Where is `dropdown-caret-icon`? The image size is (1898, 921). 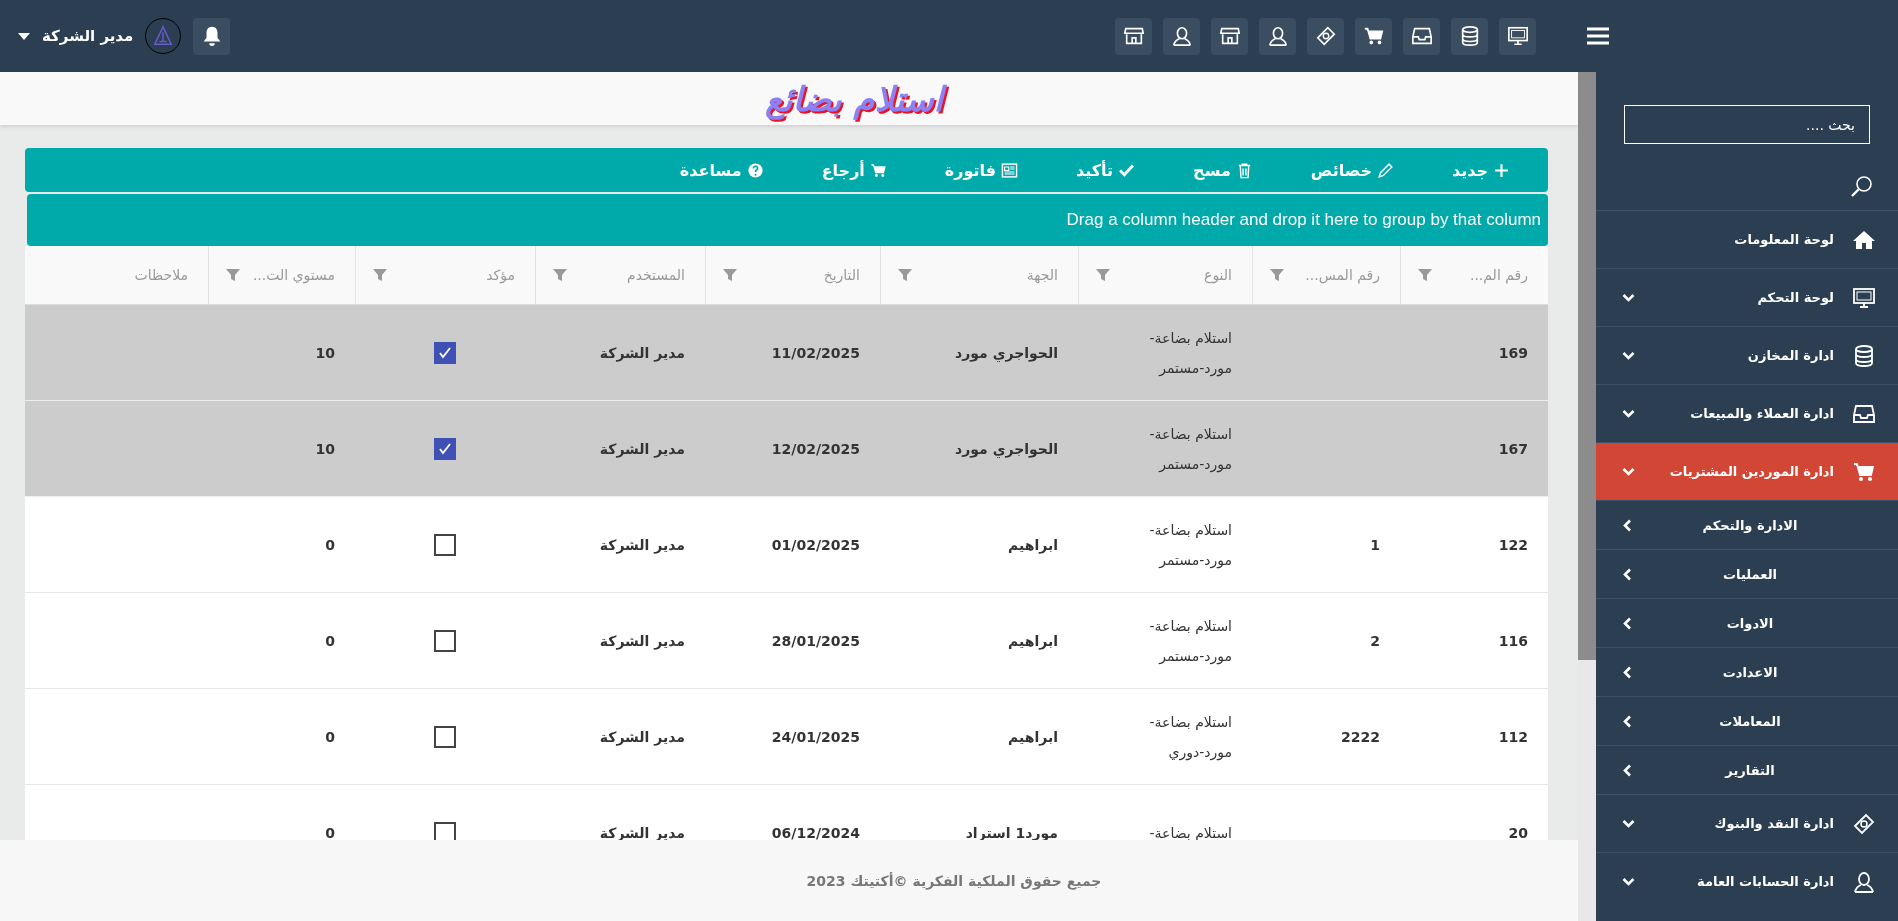 dropdown-caret-icon is located at coordinates (24, 36).